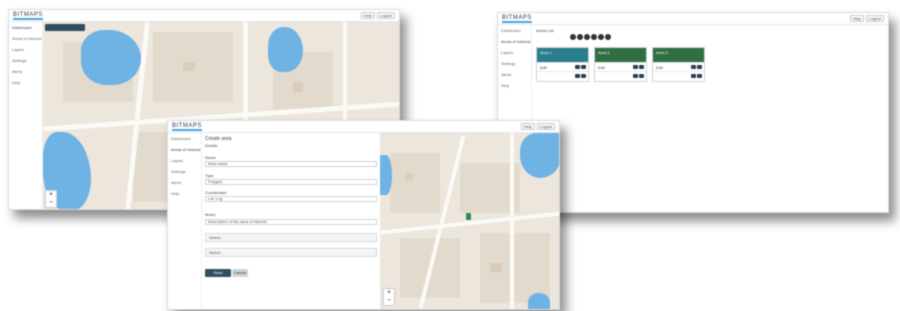  What do you see at coordinates (210, 214) in the screenshot?
I see `notes-label: Notes` at bounding box center [210, 214].